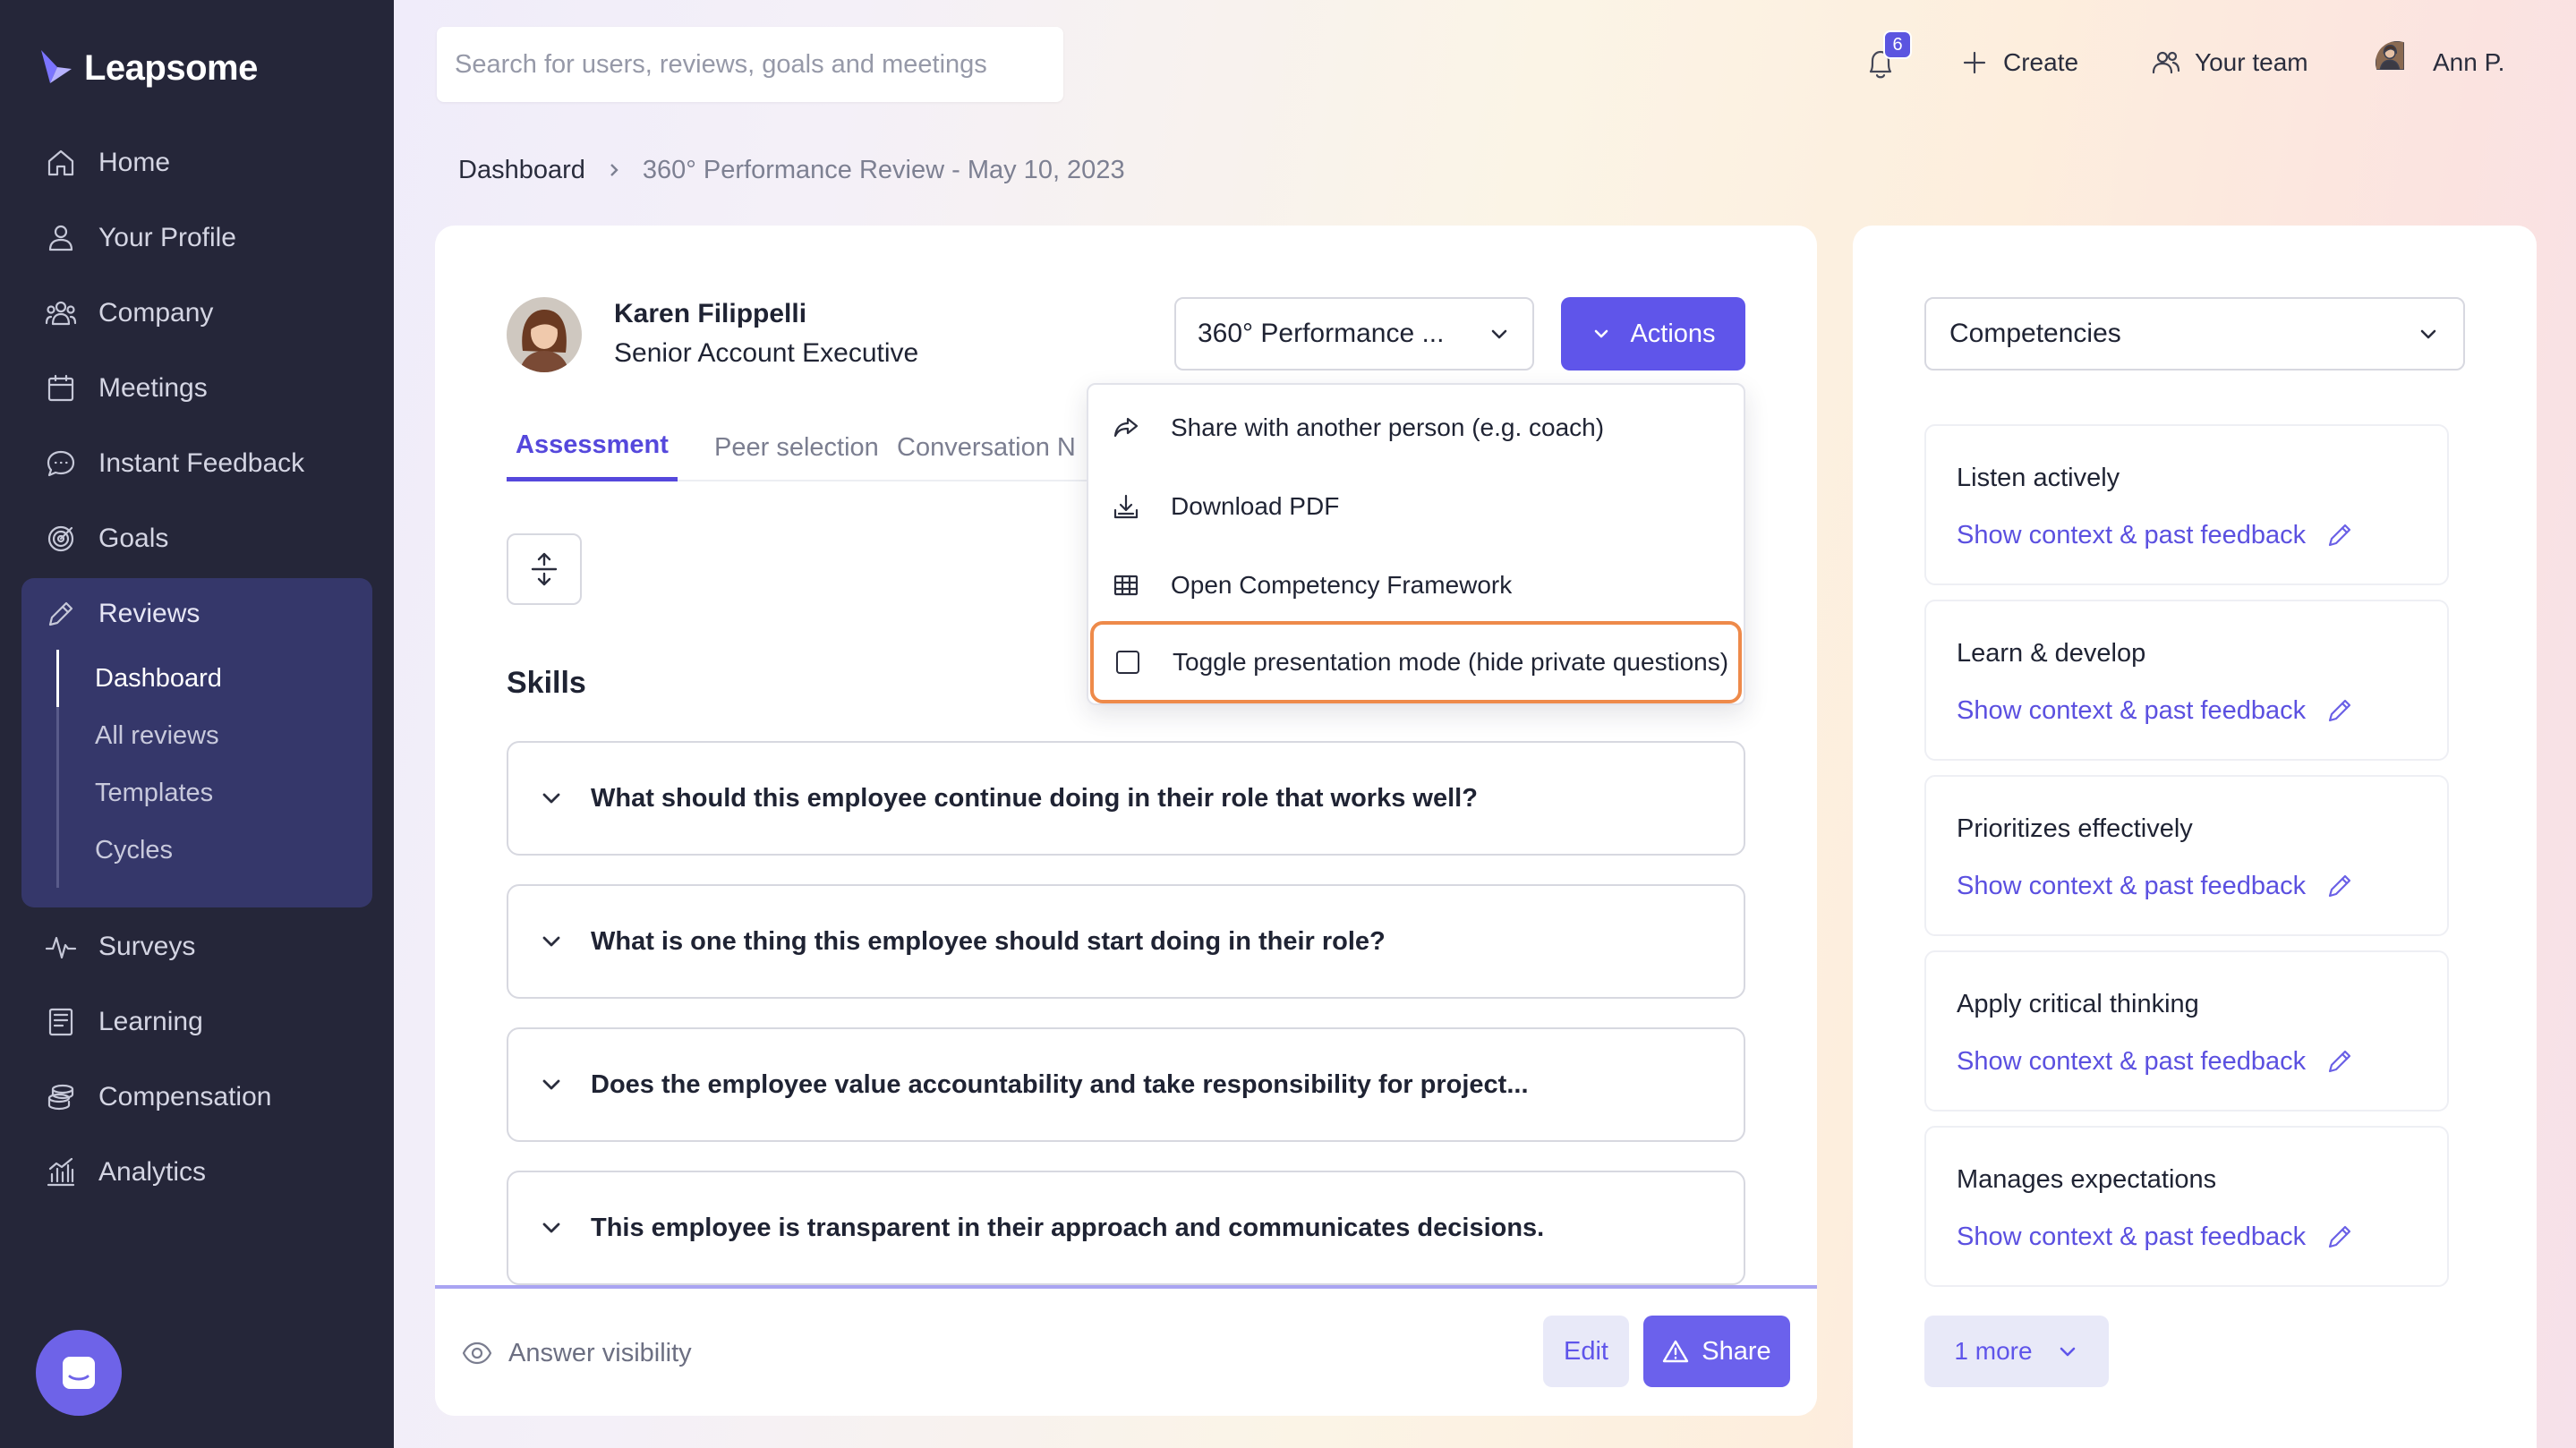  I want to click on sidebar-subitem-templates: Templates, so click(154, 793).